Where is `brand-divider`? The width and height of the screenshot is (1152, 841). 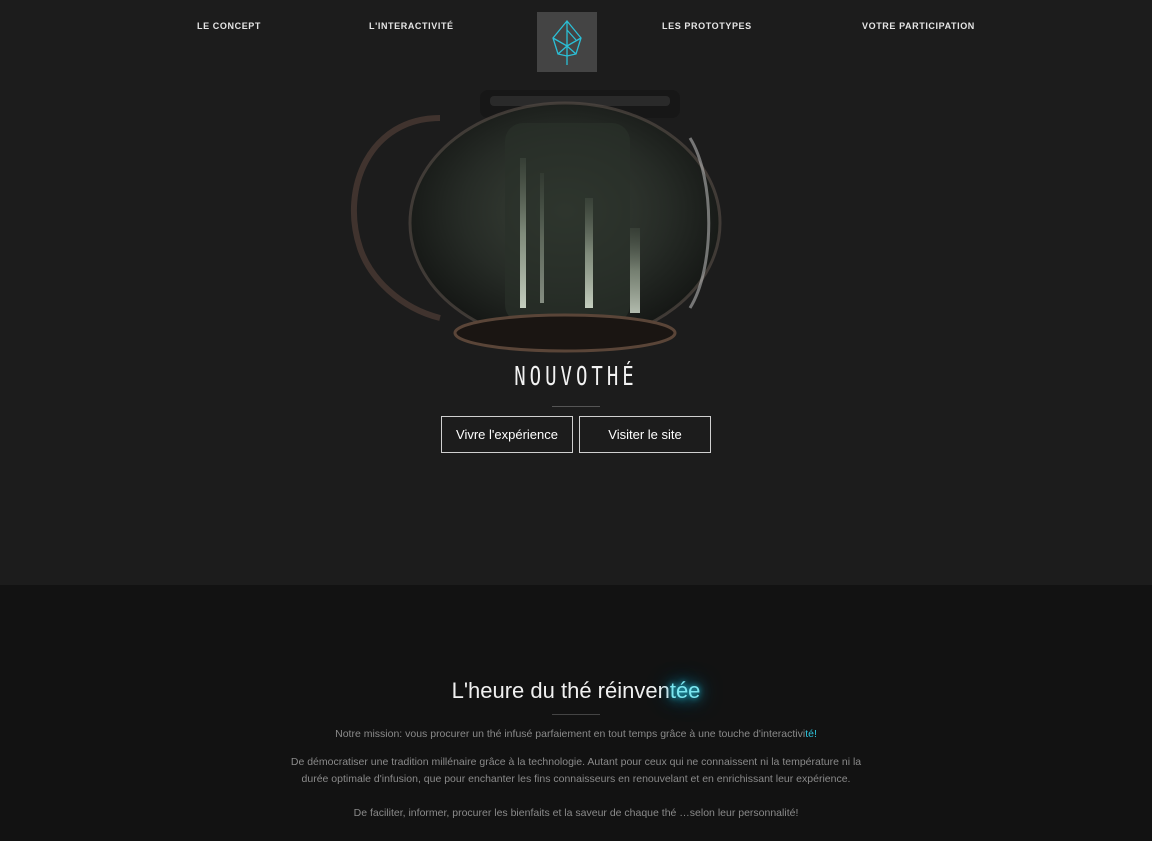
brand-divider is located at coordinates (576, 406).